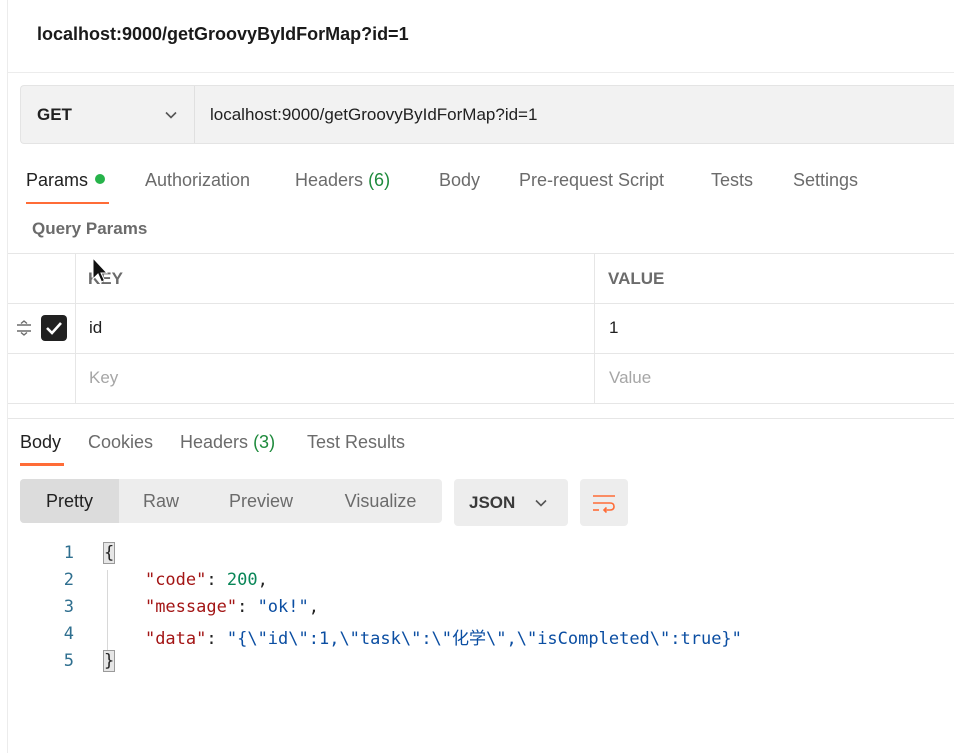  I want to click on json-number: 200, so click(242, 580).